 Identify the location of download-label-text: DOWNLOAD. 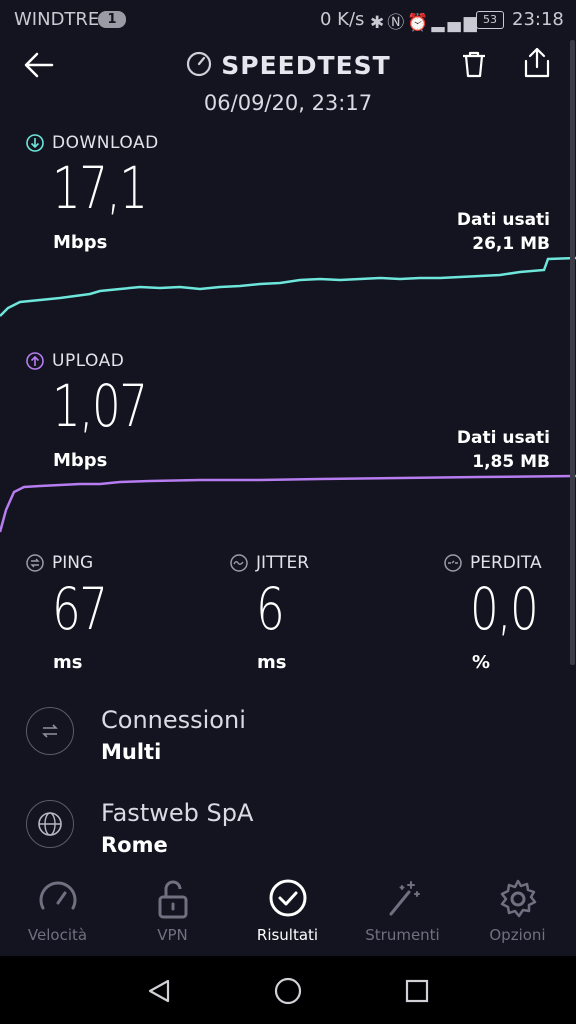
(105, 143).